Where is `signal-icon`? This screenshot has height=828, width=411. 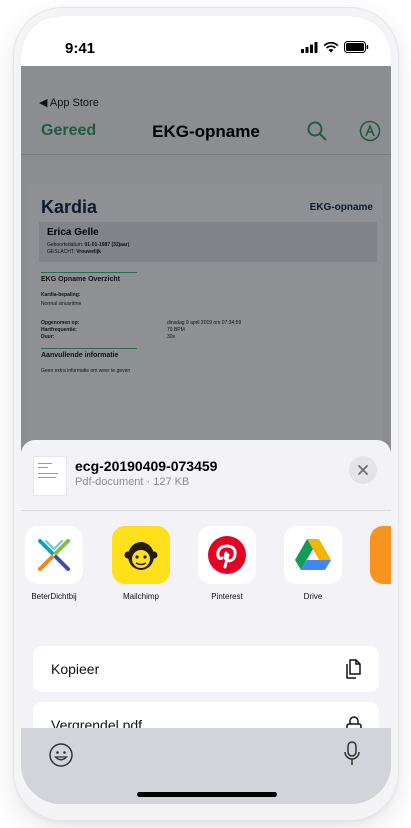
signal-icon is located at coordinates (309, 47).